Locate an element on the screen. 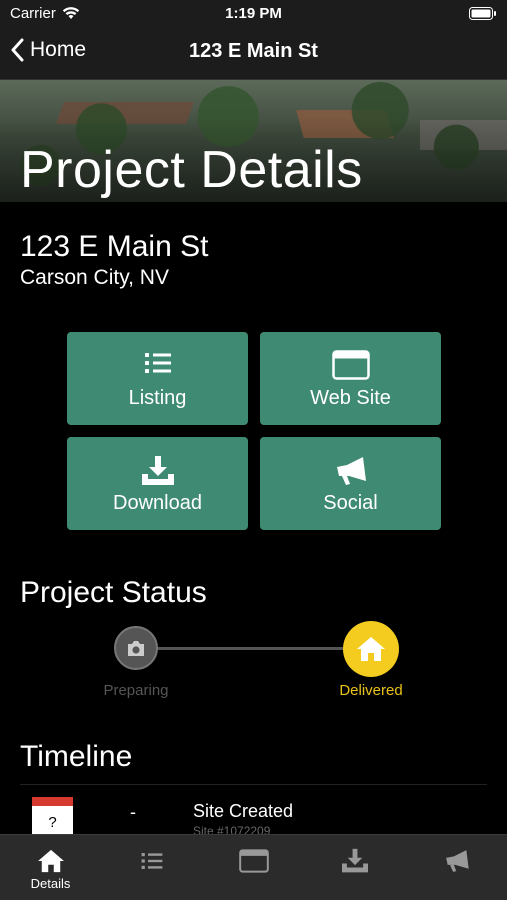 The width and height of the screenshot is (507, 900). tab-listing is located at coordinates (151, 867).